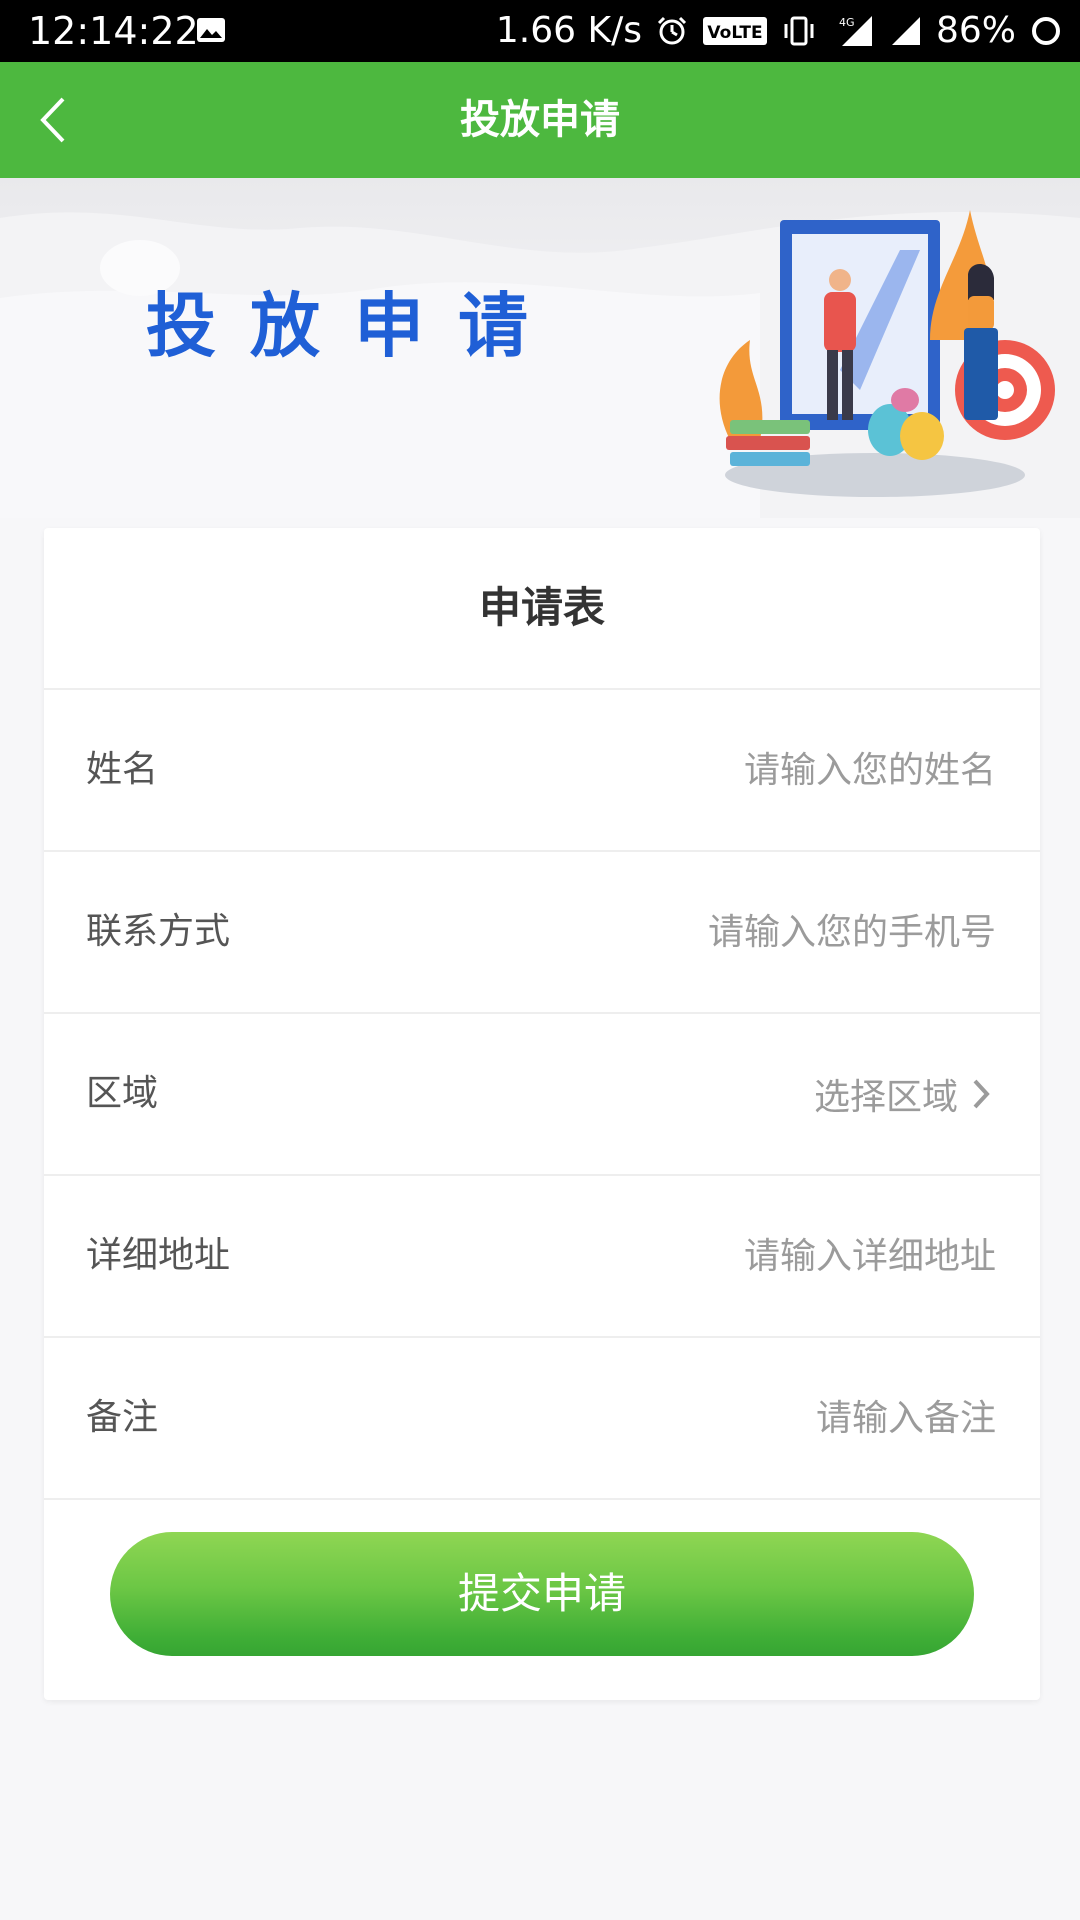 This screenshot has width=1080, height=1920. Describe the element at coordinates (981, 1094) in the screenshot. I see `chevron-right-icon` at that location.